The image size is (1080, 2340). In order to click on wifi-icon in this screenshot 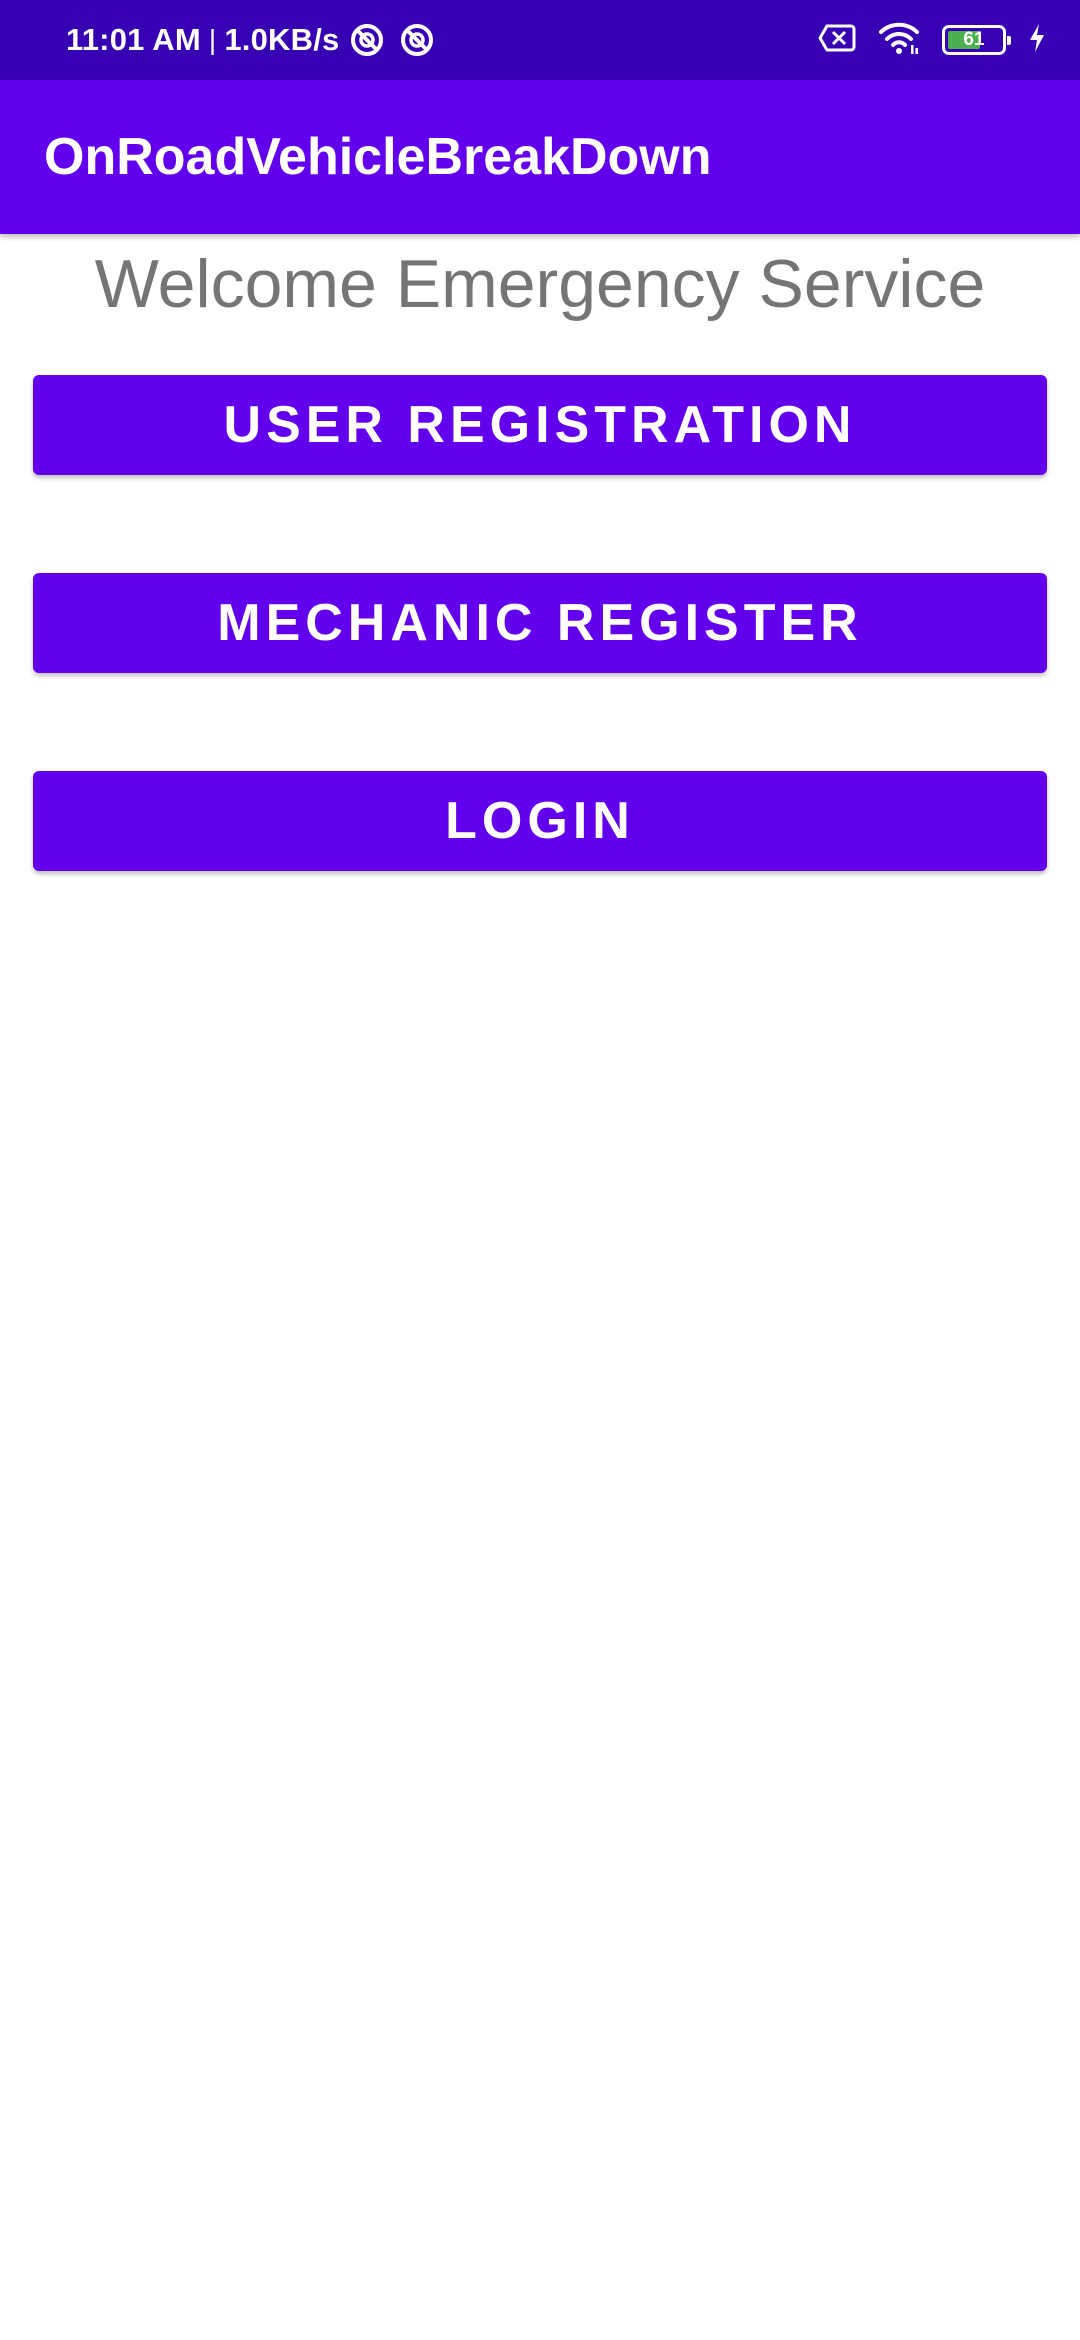, I will do `click(899, 40)`.